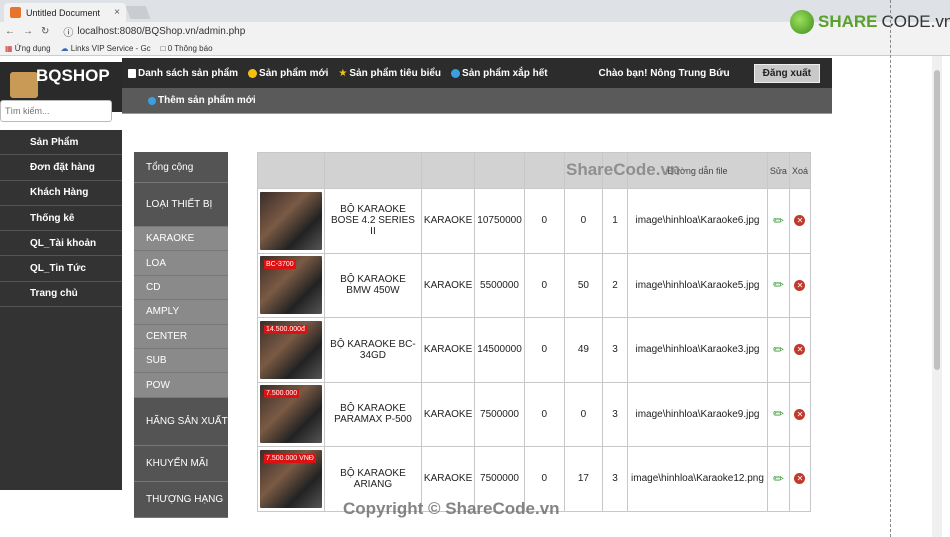  I want to click on category-premium: THƯỢNG HẠNG, so click(181, 499).